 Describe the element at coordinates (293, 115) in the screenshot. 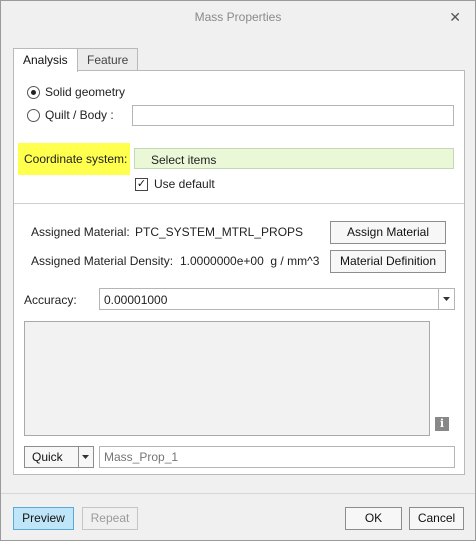

I see `quilt-body-field` at that location.